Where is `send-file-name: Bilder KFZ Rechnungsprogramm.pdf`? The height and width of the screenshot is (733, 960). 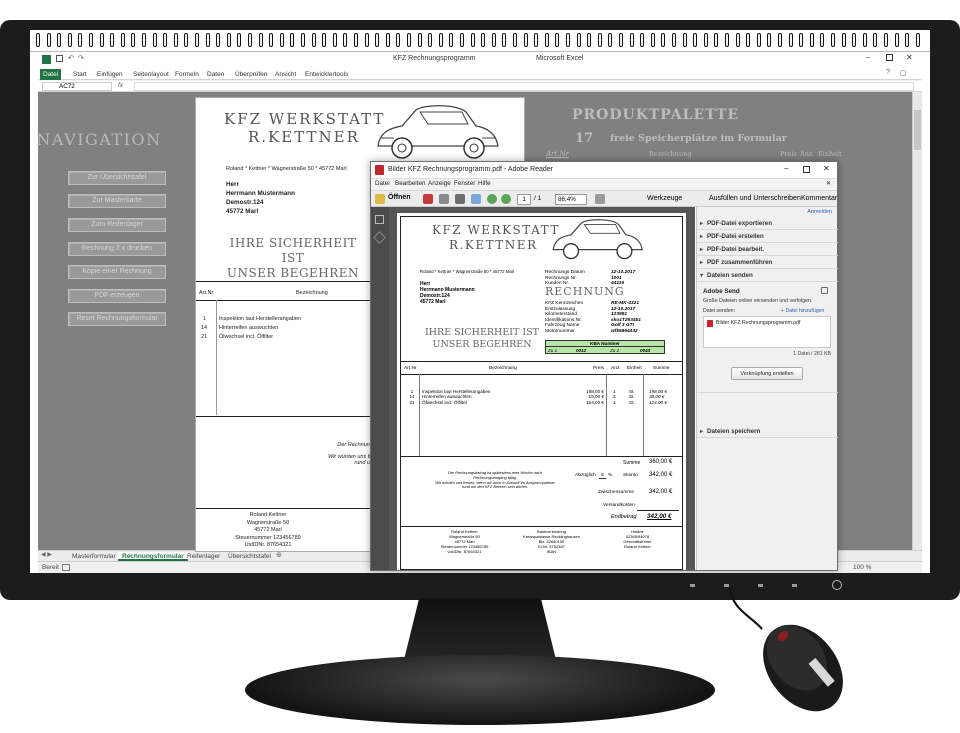
send-file-name: Bilder KFZ Rechnungsprogramm.pdf is located at coordinates (758, 323).